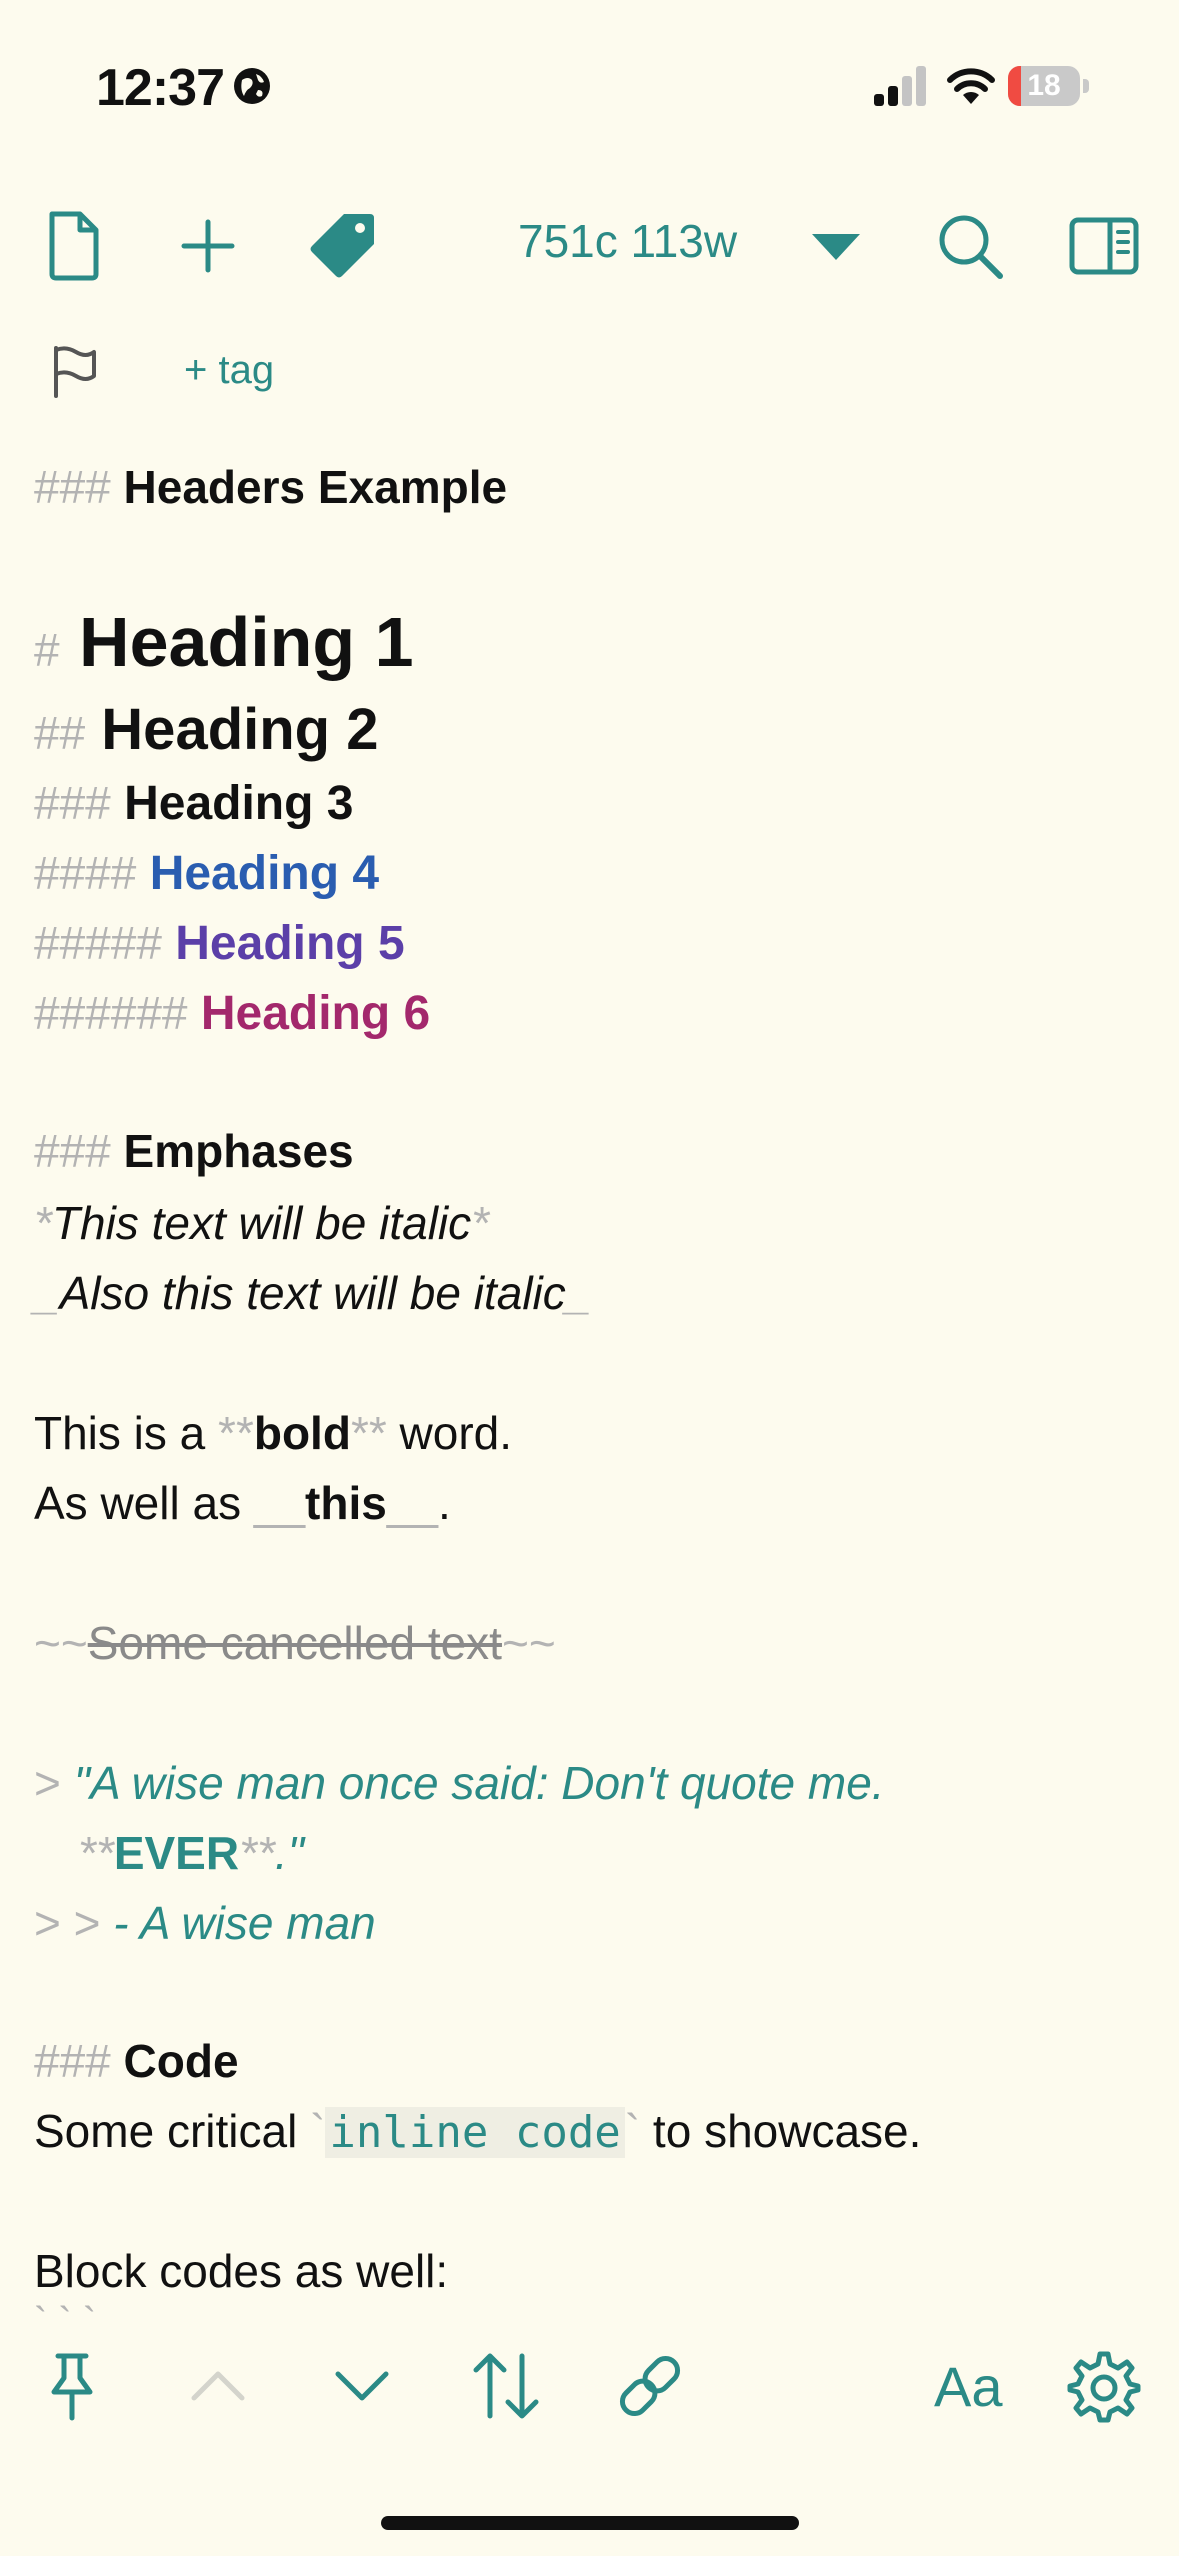  Describe the element at coordinates (252, 86) in the screenshot. I see `globe-icon` at that location.